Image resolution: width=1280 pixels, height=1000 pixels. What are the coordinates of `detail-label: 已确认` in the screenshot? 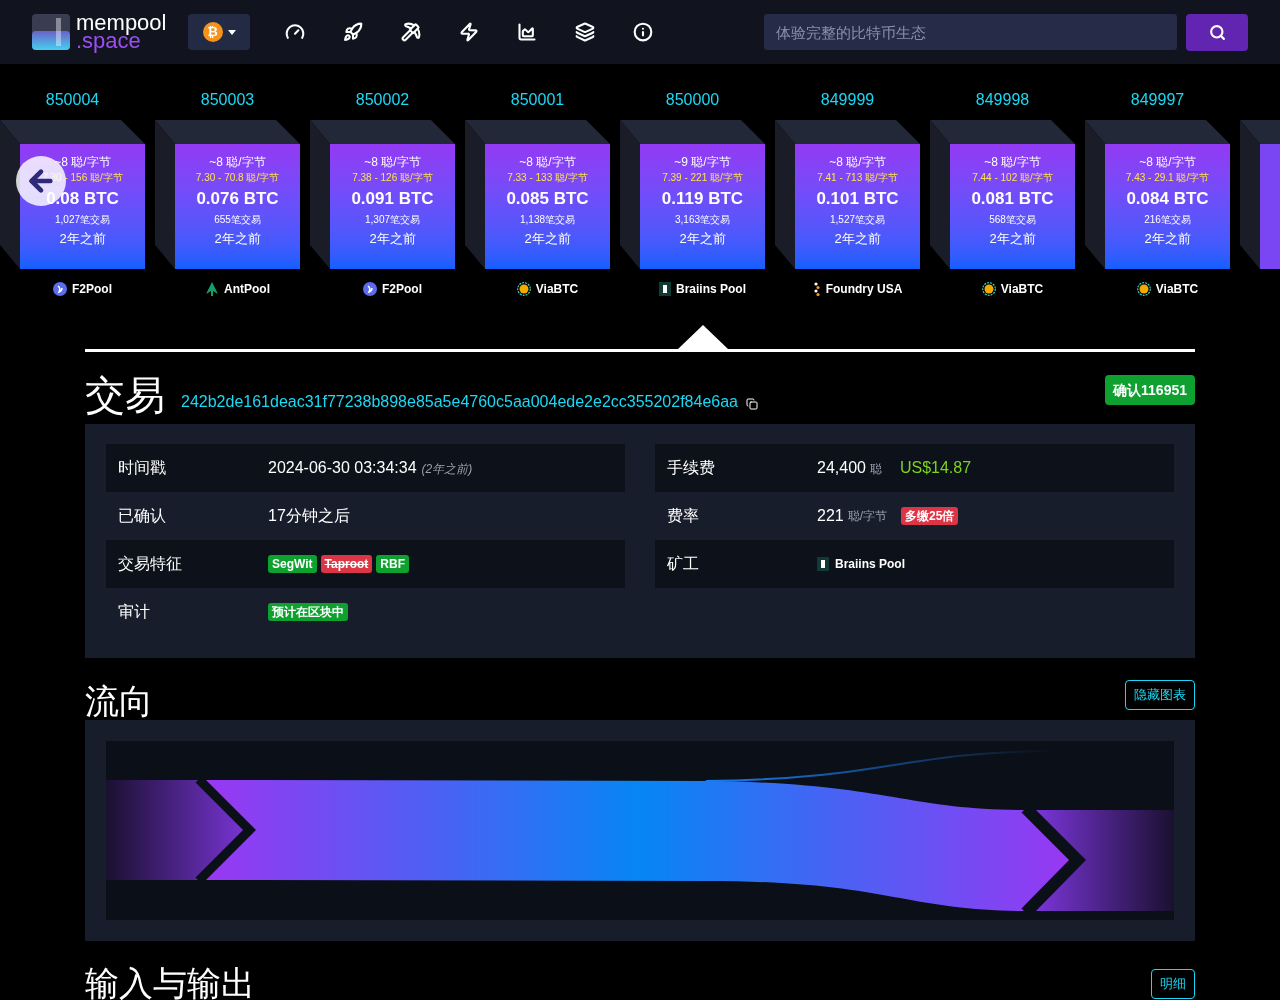 It's located at (142, 516).